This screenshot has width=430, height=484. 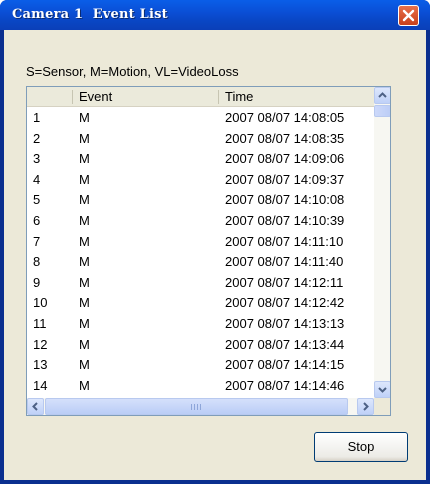 I want to click on vertical-scroll-thumb, so click(x=382, y=111).